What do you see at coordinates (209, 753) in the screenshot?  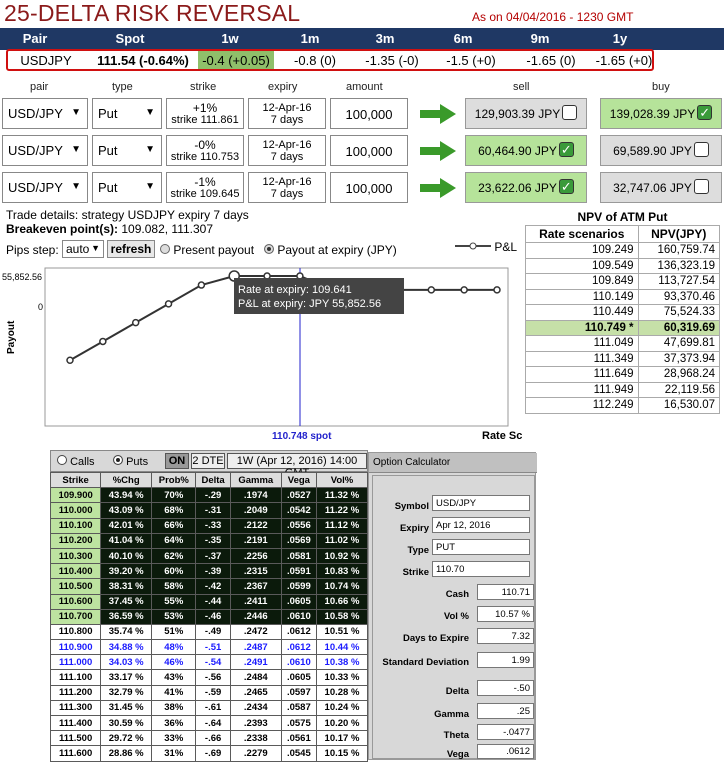 I see `option-row: 111.600 28.86 % 31% -.69.2279.0545 10.15 %` at bounding box center [209, 753].